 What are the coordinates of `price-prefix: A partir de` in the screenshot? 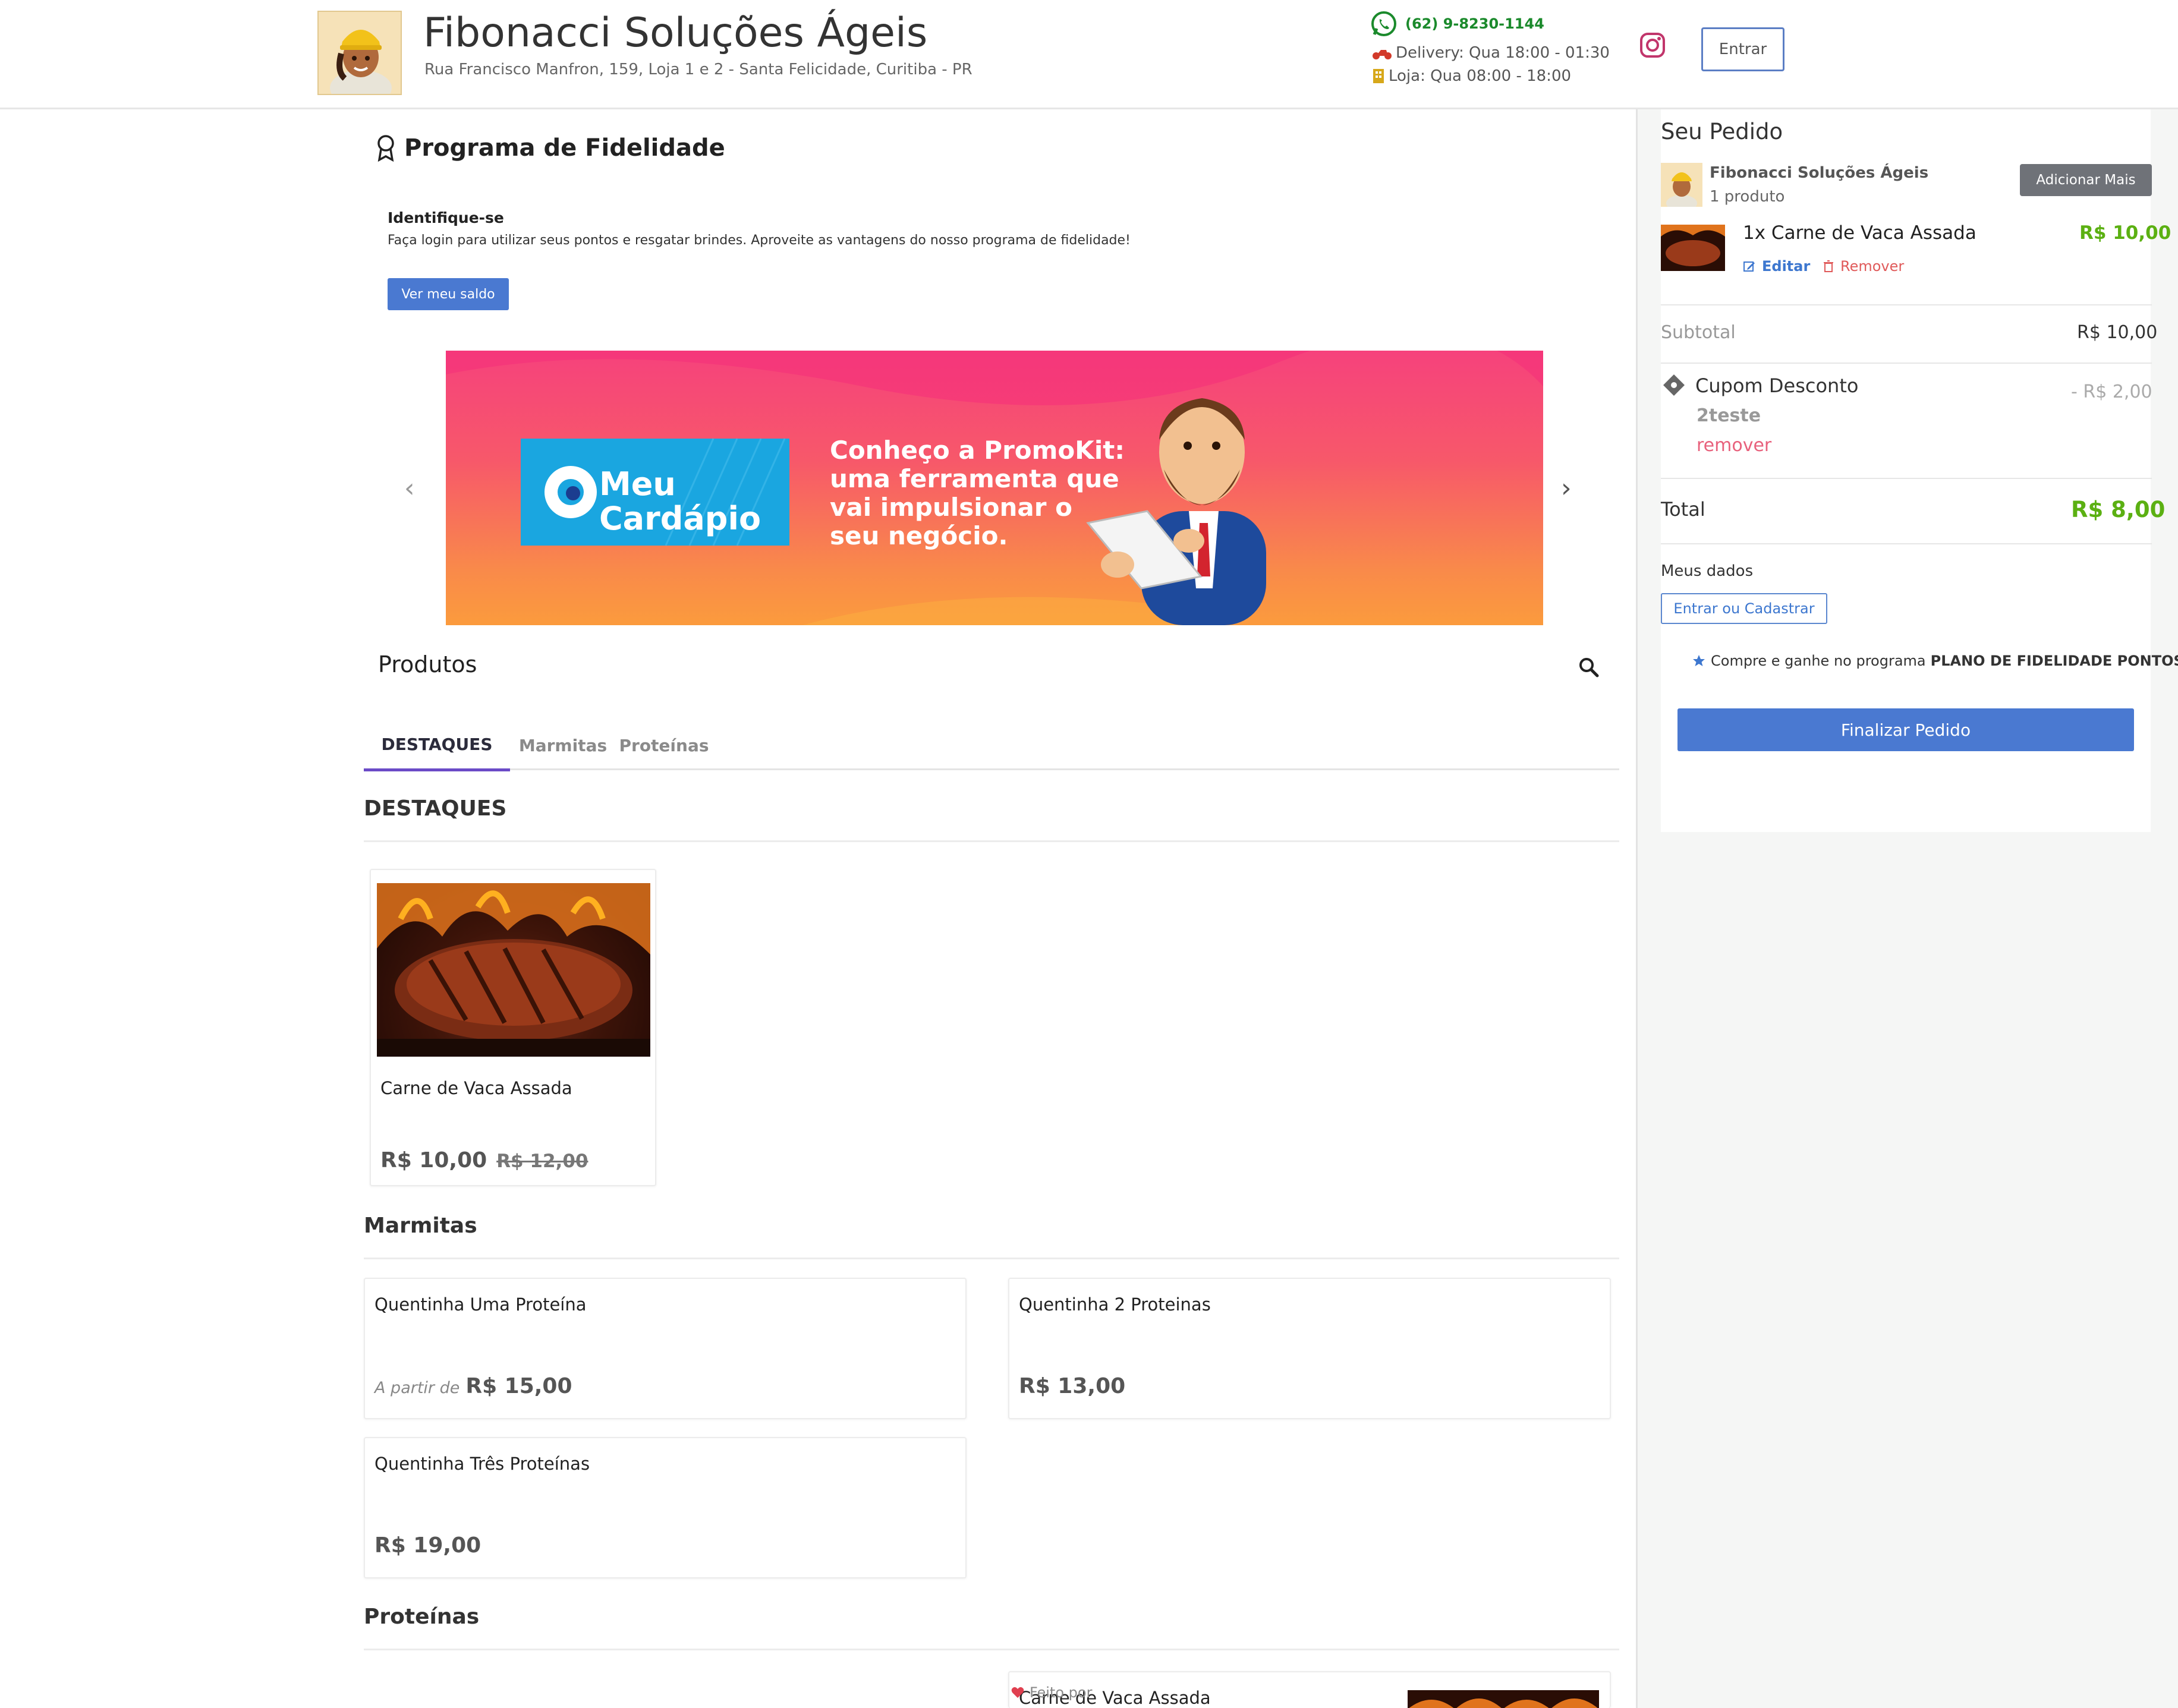 It's located at (417, 1388).